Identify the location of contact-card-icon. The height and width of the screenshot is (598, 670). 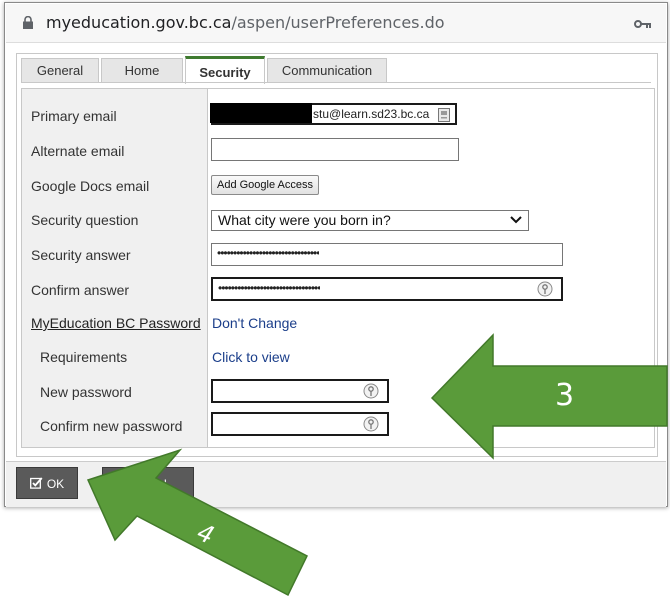
(444, 115).